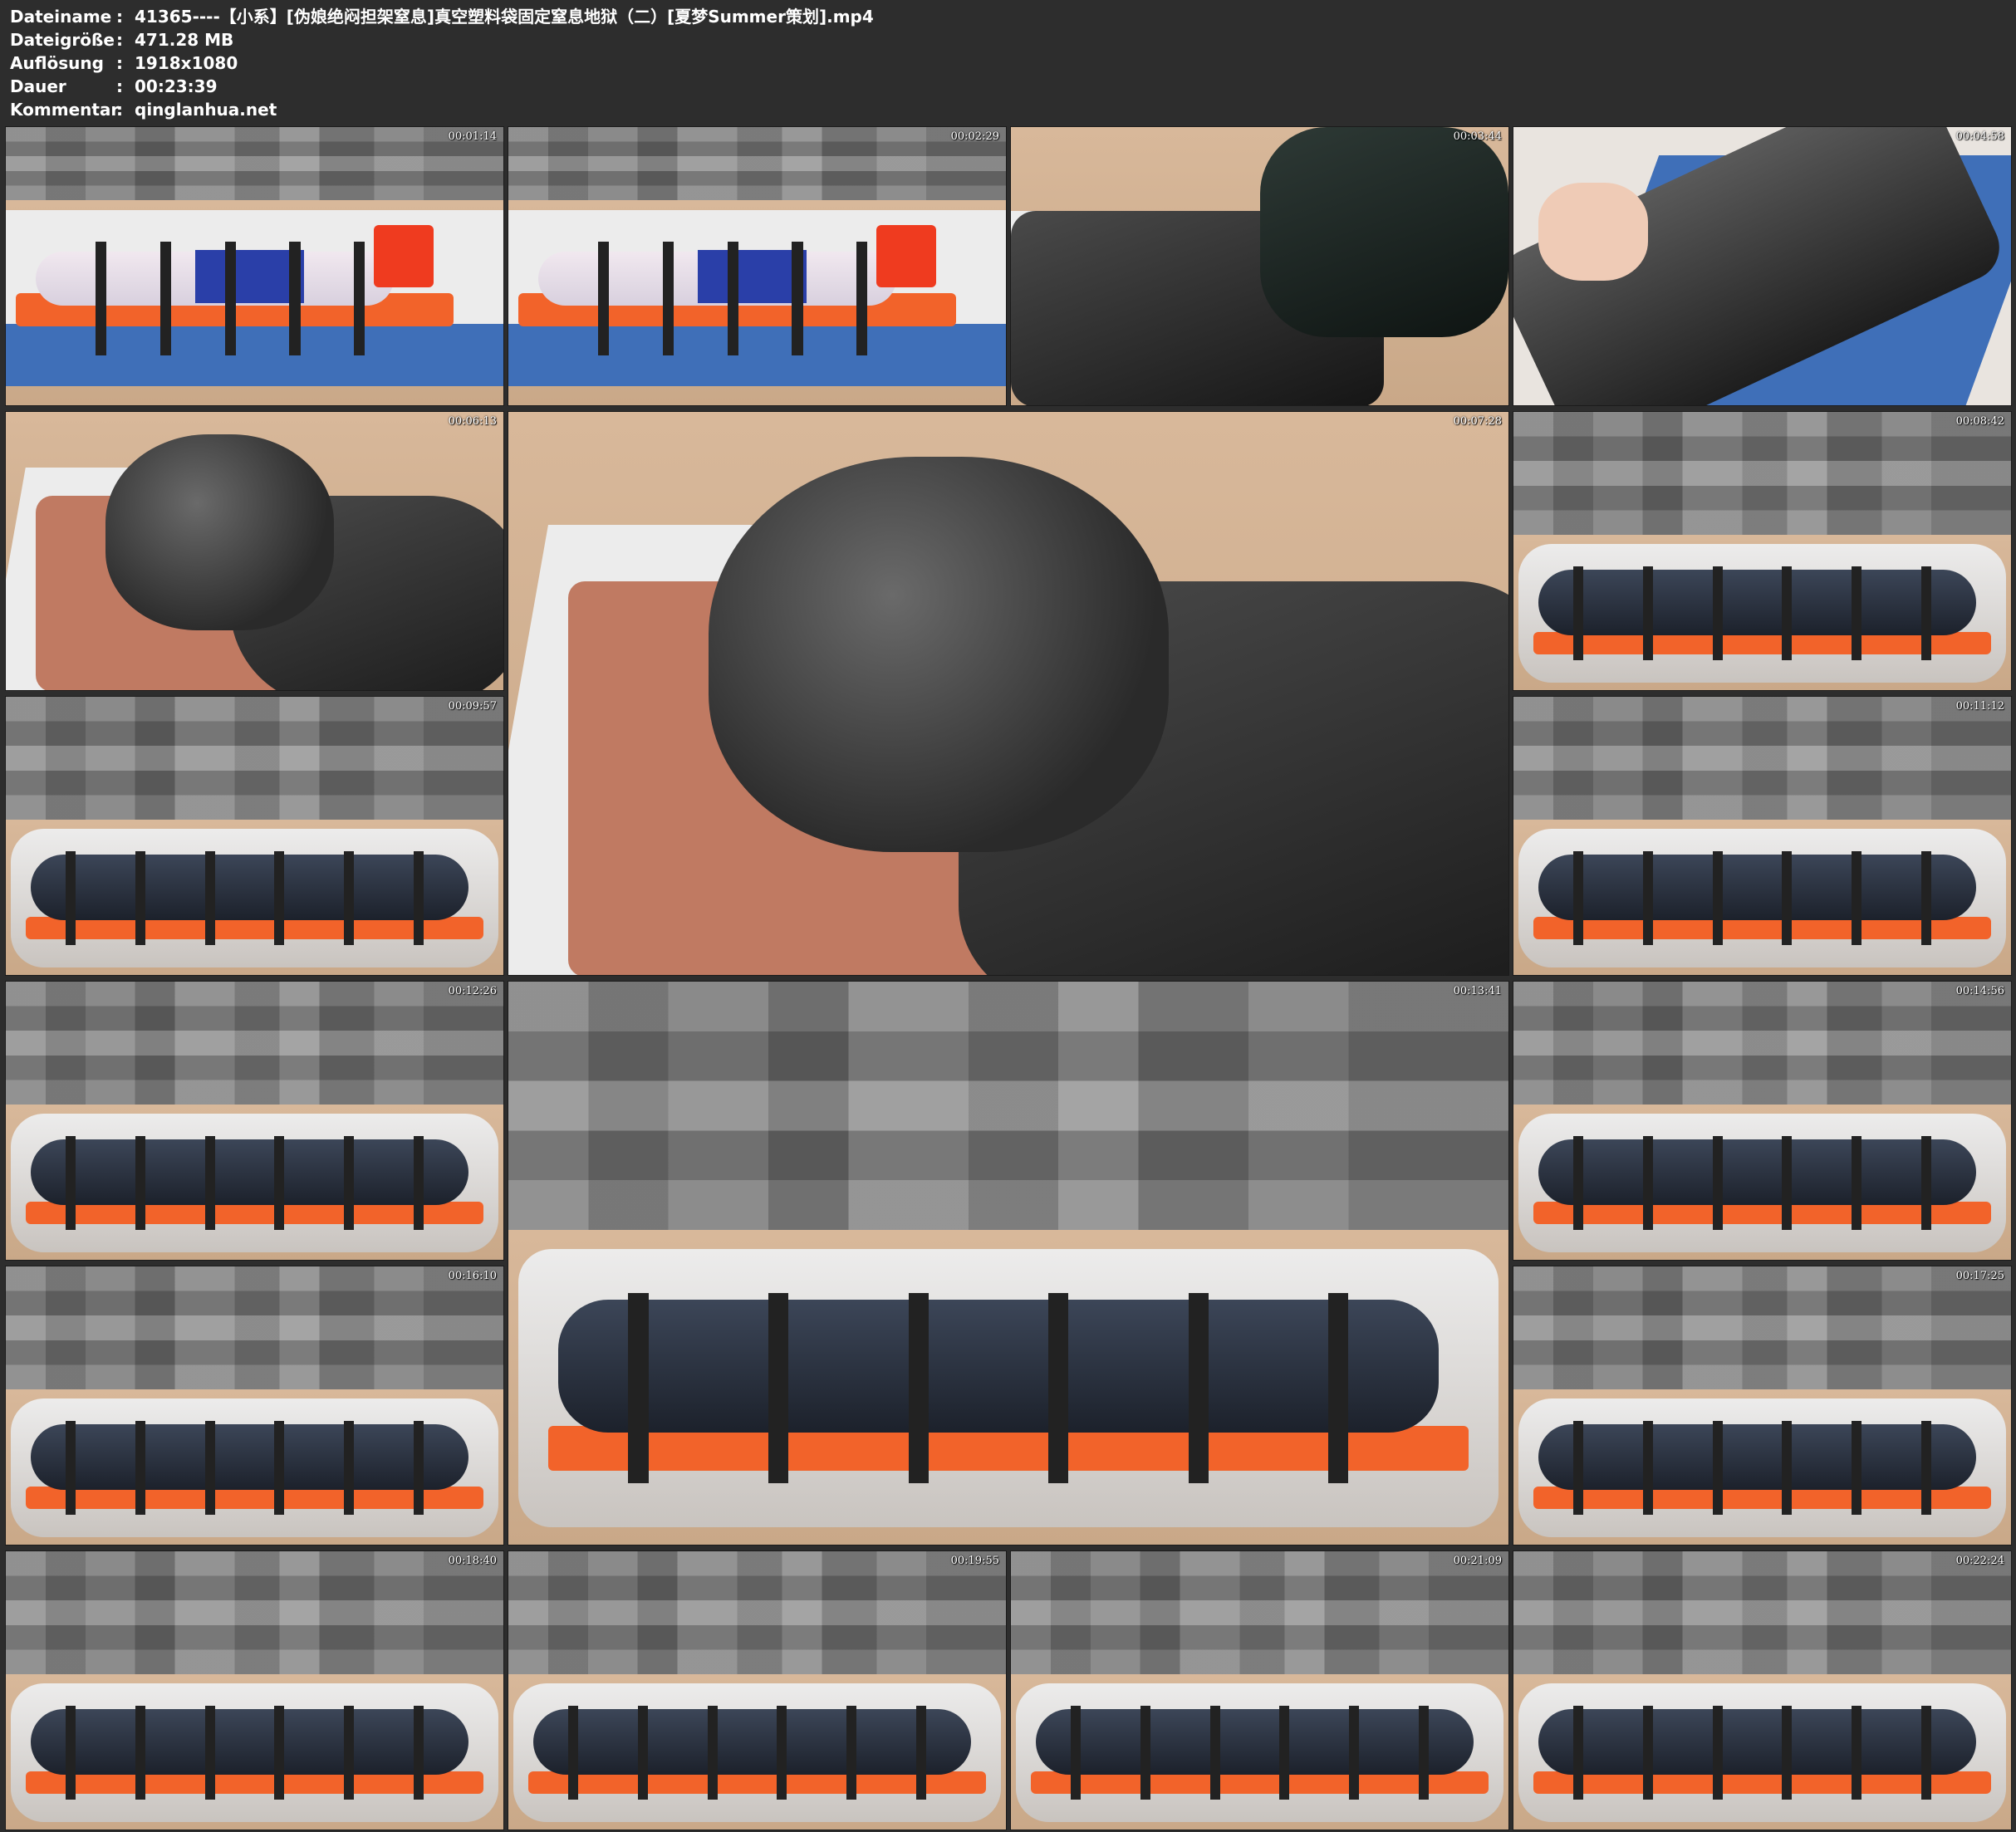 This screenshot has height=1832, width=2016. What do you see at coordinates (1762, 1405) in the screenshot?
I see `video-thumbnail: 00:17:25` at bounding box center [1762, 1405].